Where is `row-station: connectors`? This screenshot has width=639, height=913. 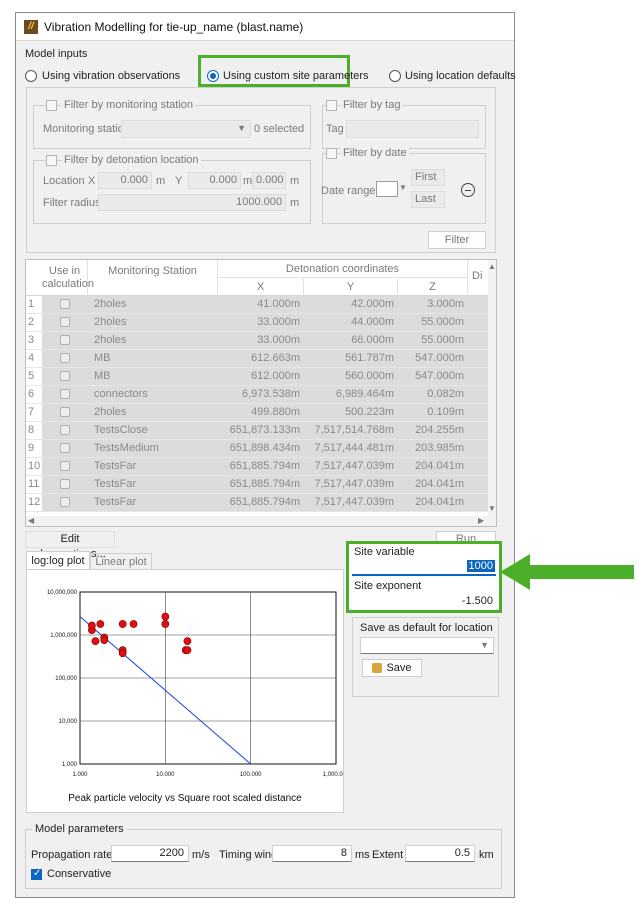
row-station: connectors is located at coordinates (121, 394).